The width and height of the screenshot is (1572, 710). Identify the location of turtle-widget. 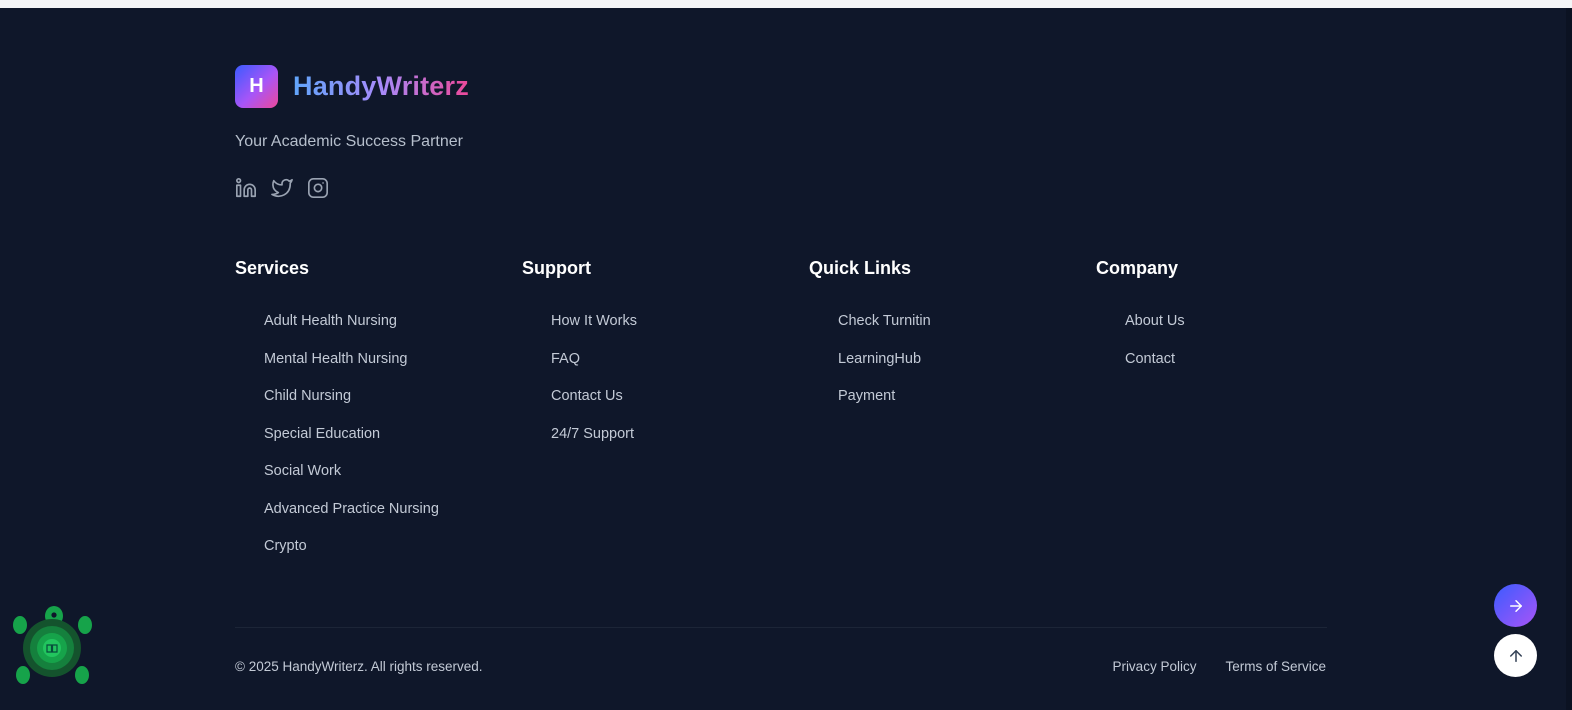
(53, 646).